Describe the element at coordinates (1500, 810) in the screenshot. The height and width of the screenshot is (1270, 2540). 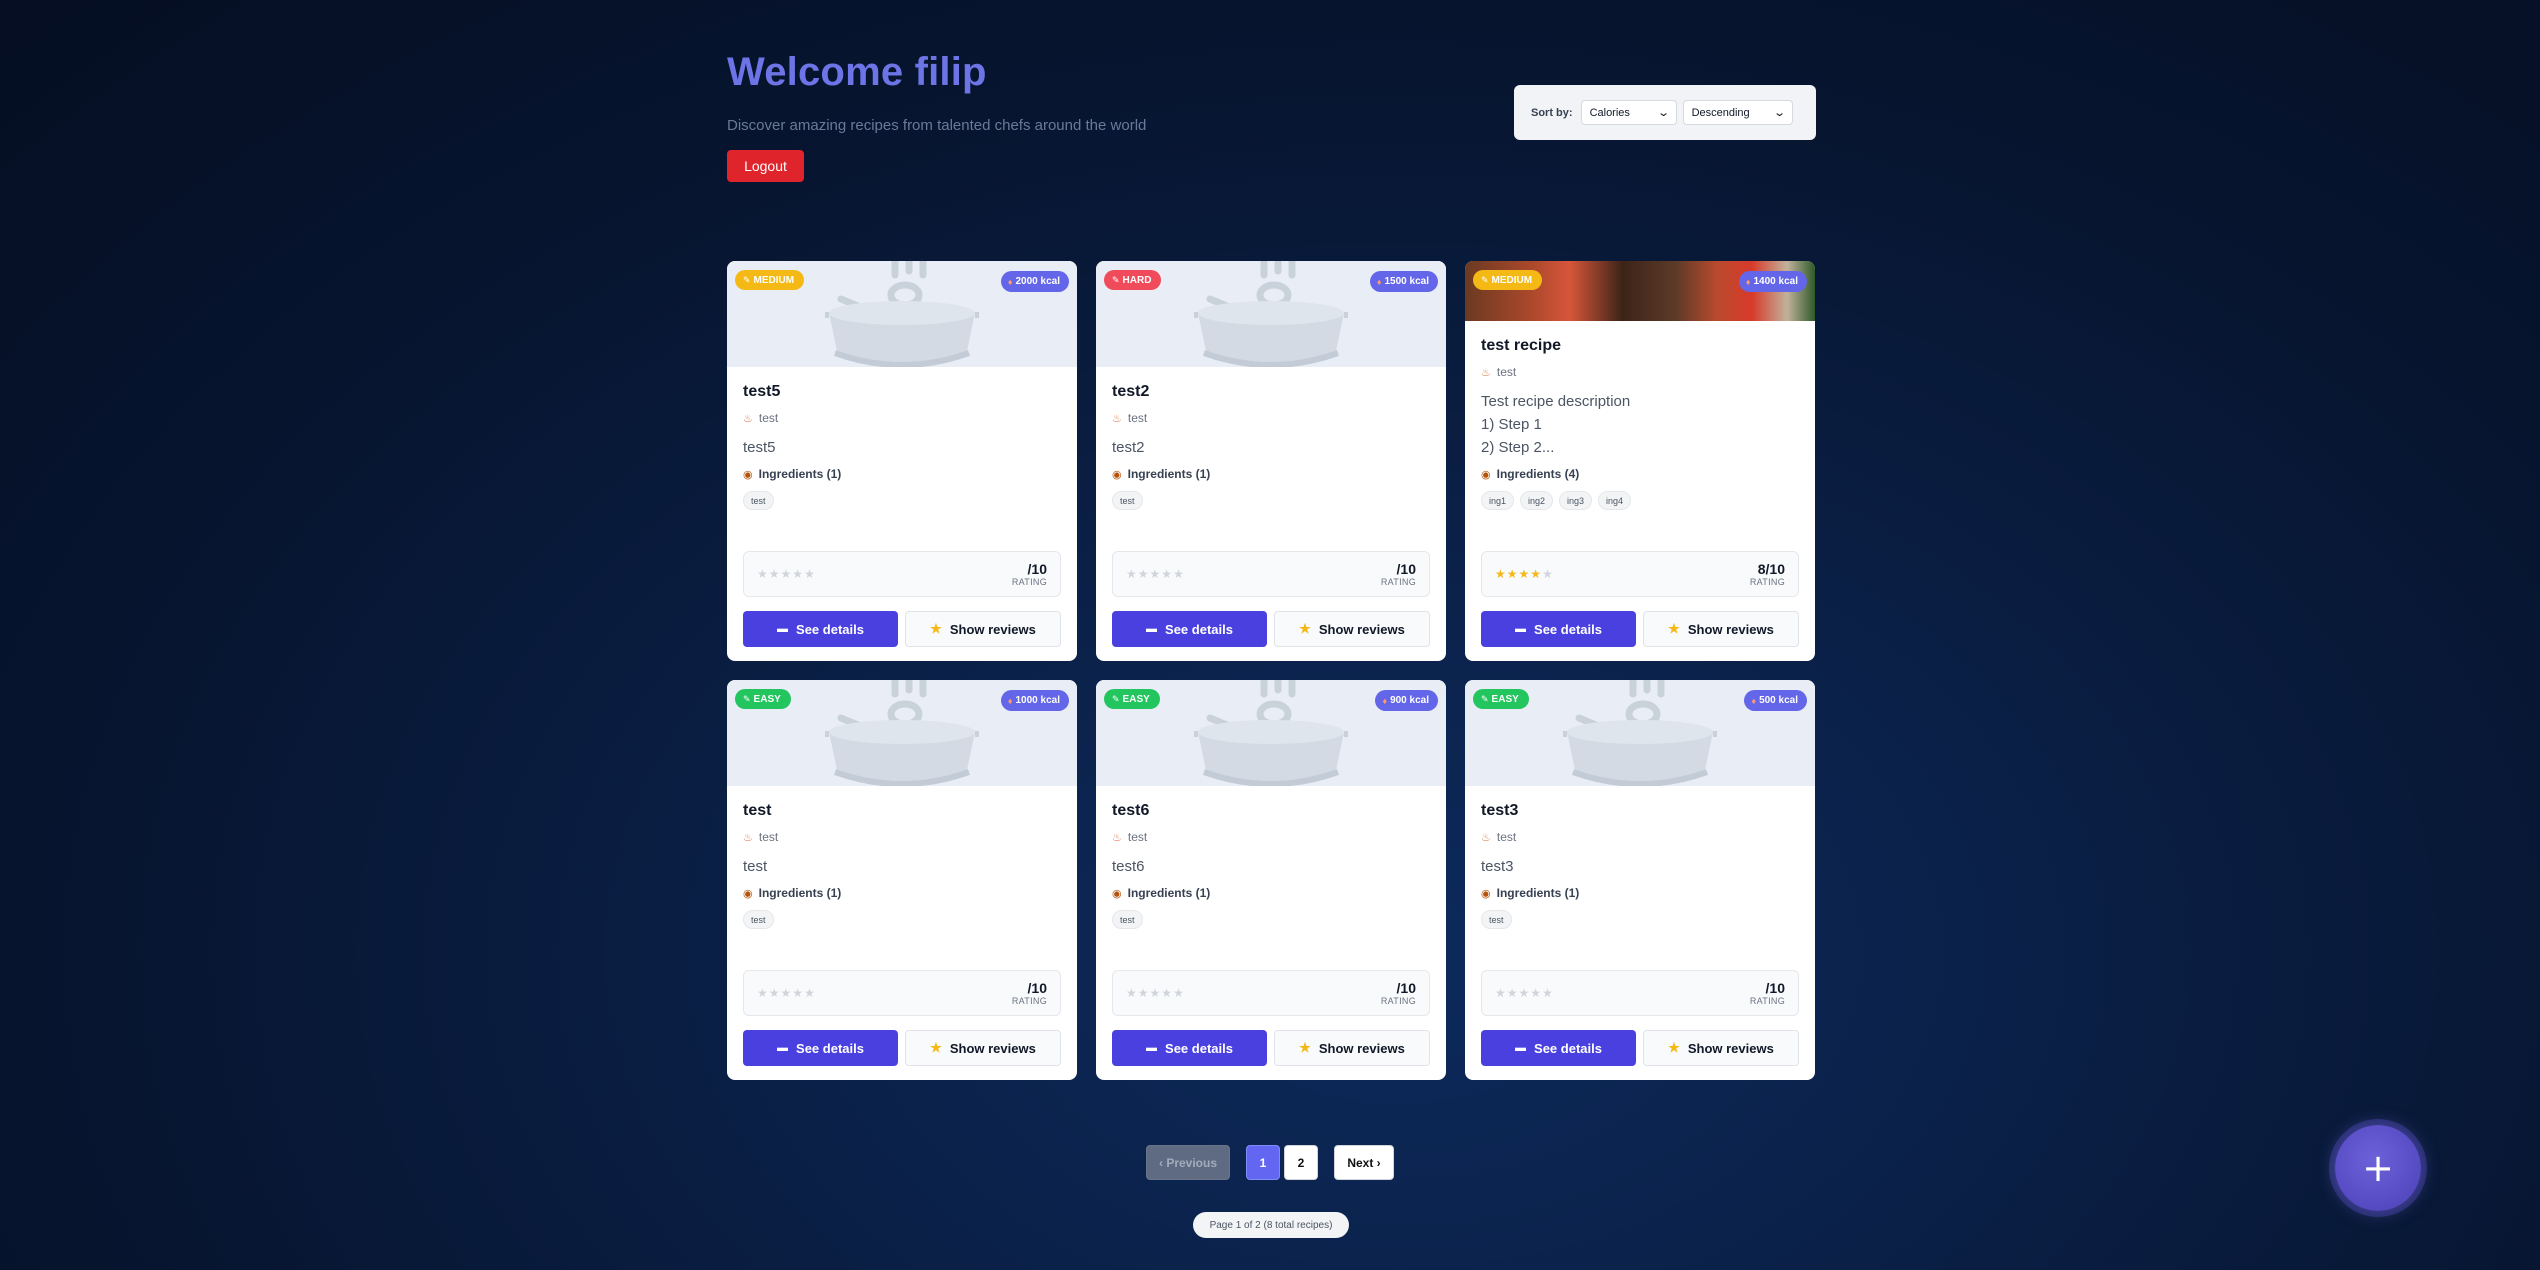
I see `recipe-title: test3` at that location.